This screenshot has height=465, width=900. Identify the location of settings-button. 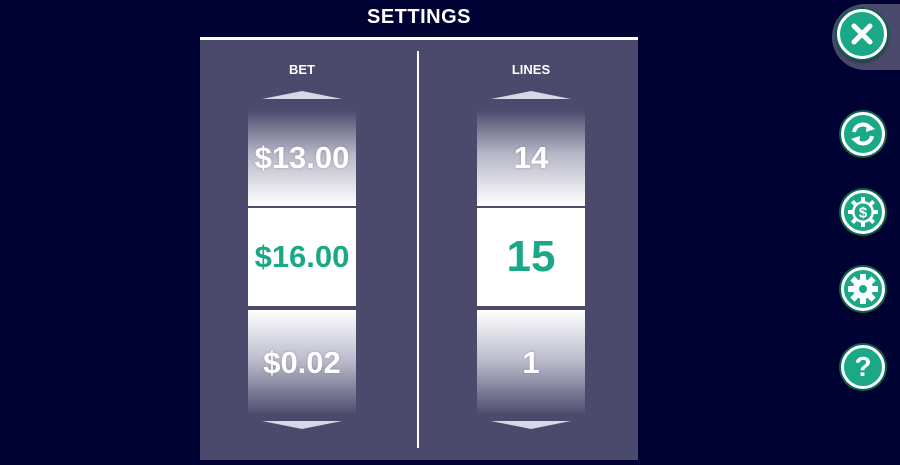
(863, 289).